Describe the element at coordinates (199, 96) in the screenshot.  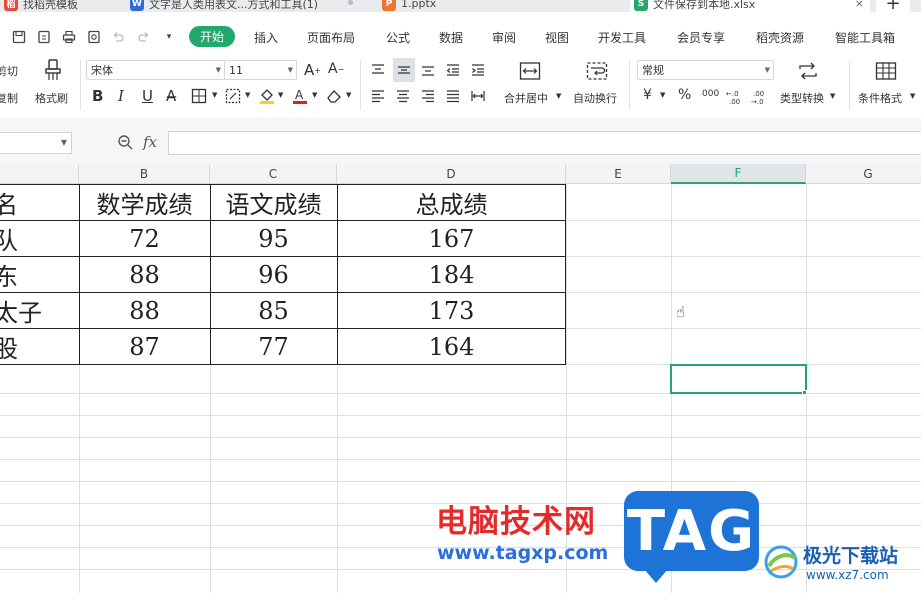
I see `border-icon` at that location.